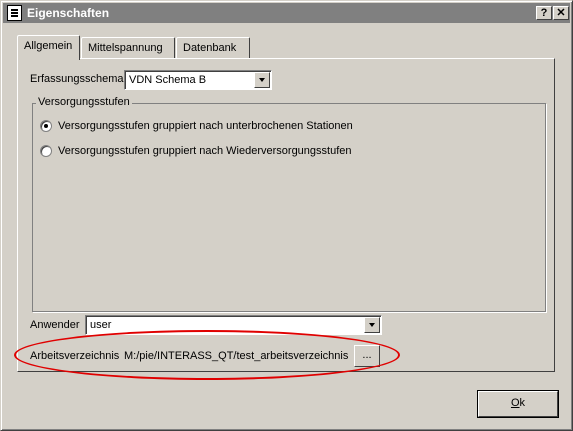 The width and height of the screenshot is (573, 431). Describe the element at coordinates (46, 126) in the screenshot. I see `radio-unterbrochene-stationen` at that location.